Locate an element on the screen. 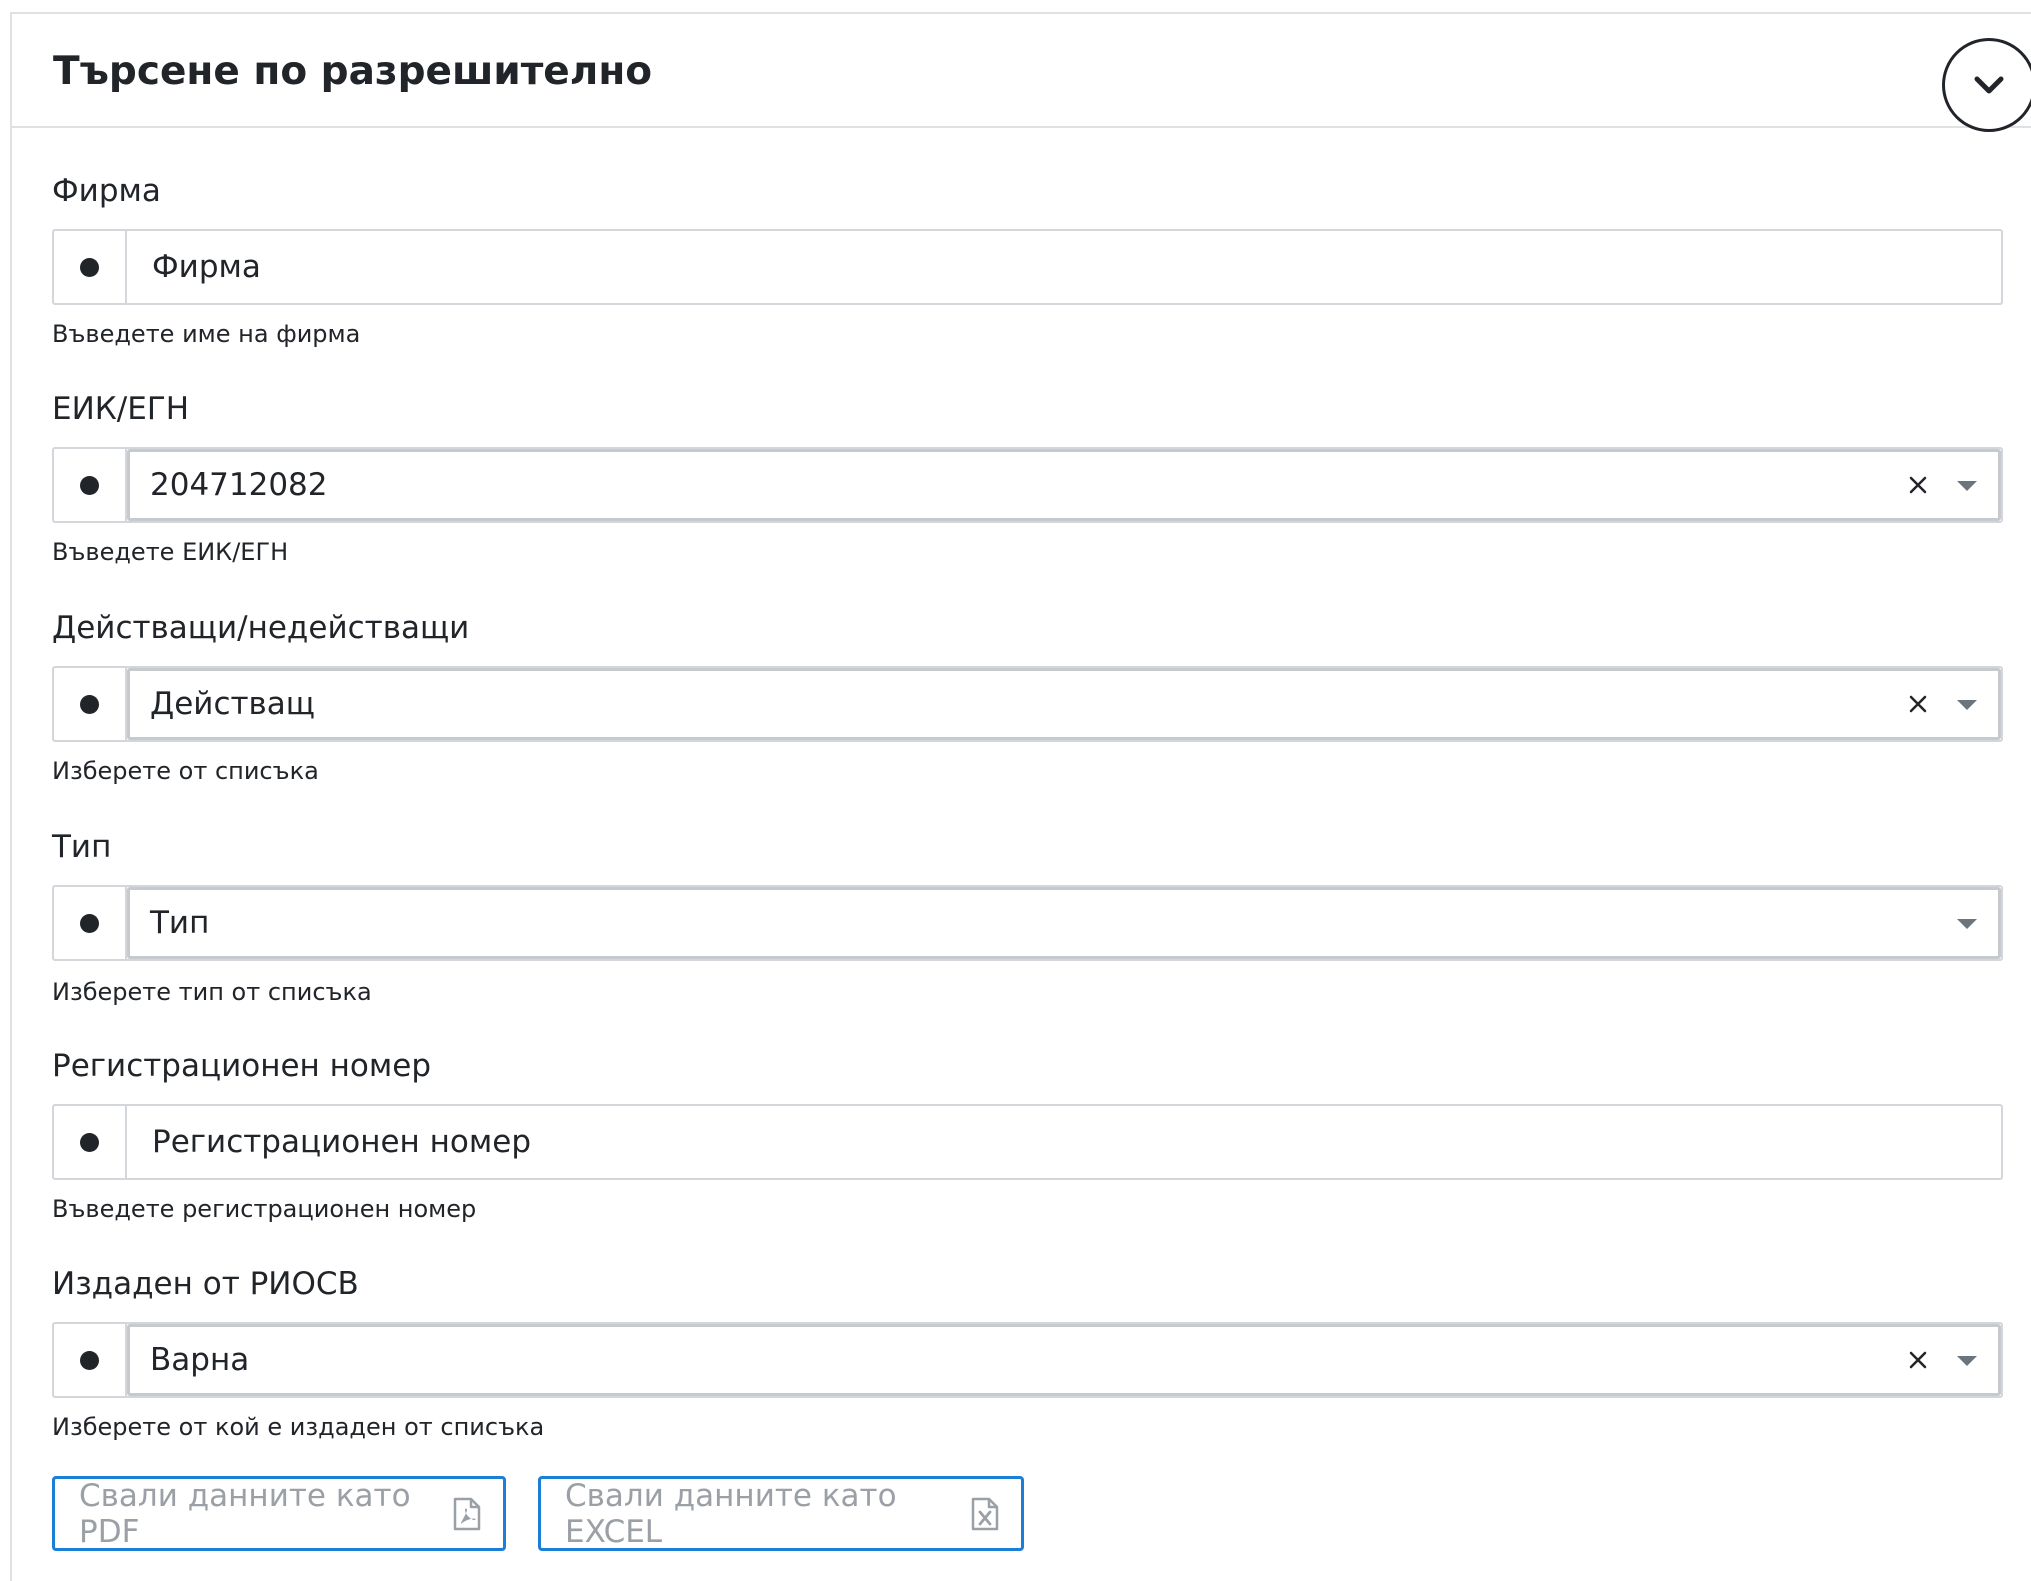  eik-select-value: 204712082 is located at coordinates (239, 485).